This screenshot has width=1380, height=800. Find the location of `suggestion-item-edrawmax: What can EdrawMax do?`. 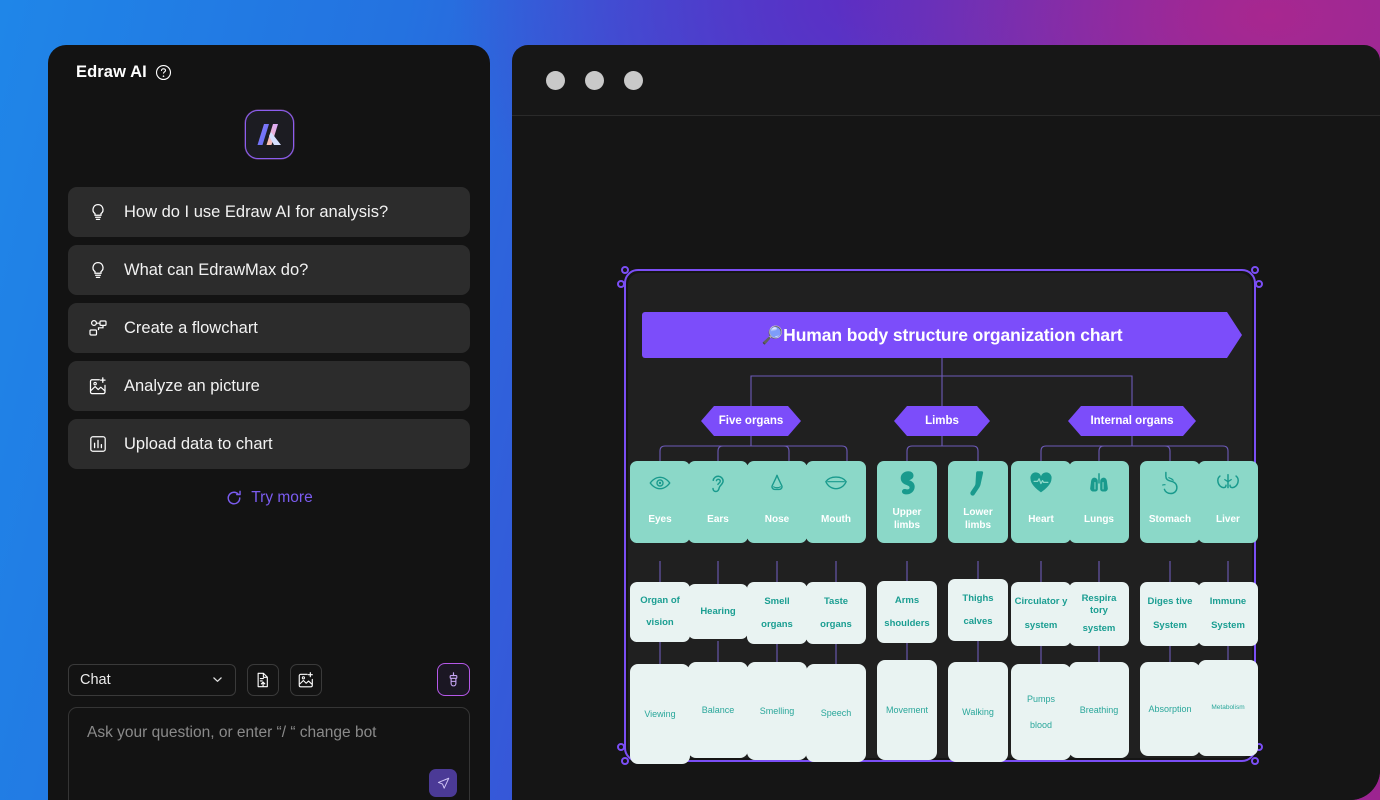

suggestion-item-edrawmax: What can EdrawMax do? is located at coordinates (269, 270).